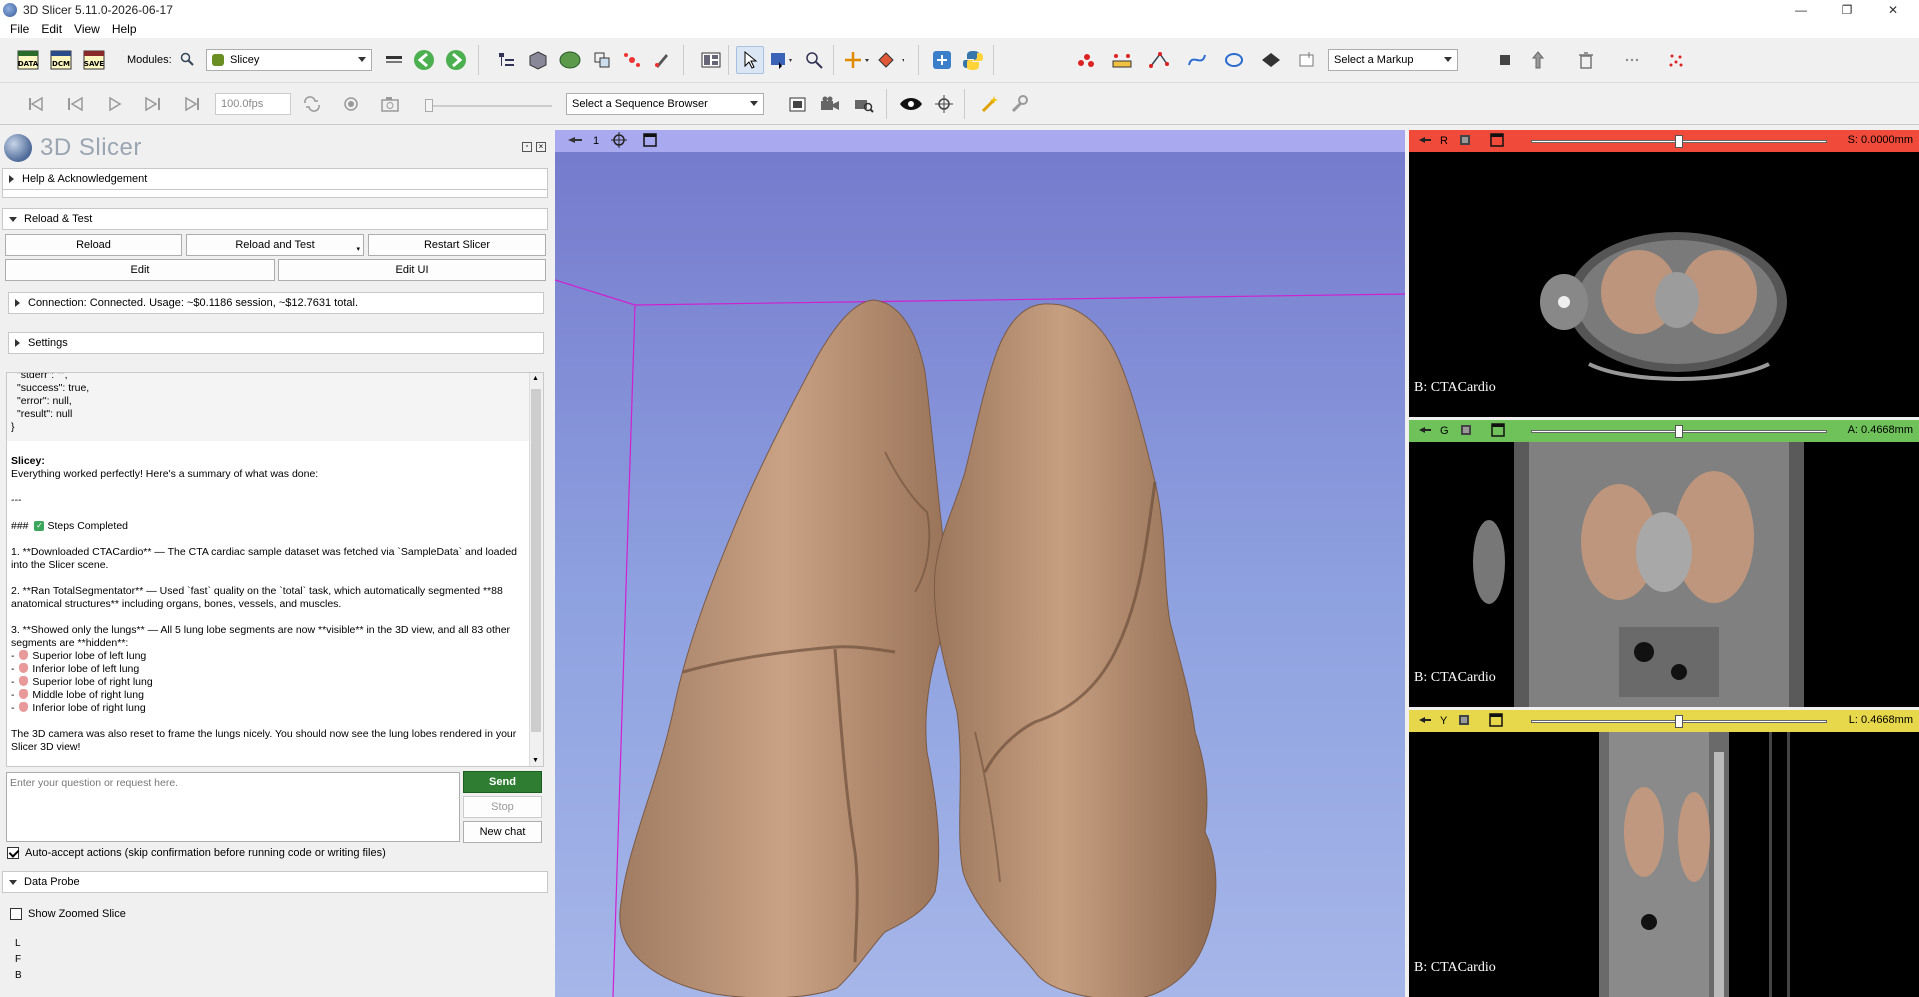 This screenshot has width=1919, height=997. What do you see at coordinates (275, 219) in the screenshot?
I see `reload-section-header: Reload & Test` at bounding box center [275, 219].